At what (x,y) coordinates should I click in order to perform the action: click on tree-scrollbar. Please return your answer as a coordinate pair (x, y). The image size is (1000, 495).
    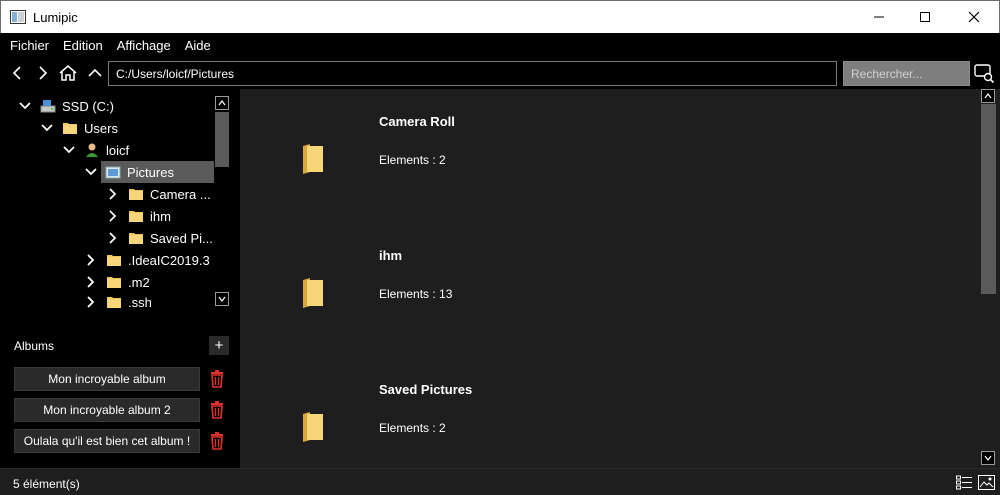
    Looking at the image, I should click on (222, 202).